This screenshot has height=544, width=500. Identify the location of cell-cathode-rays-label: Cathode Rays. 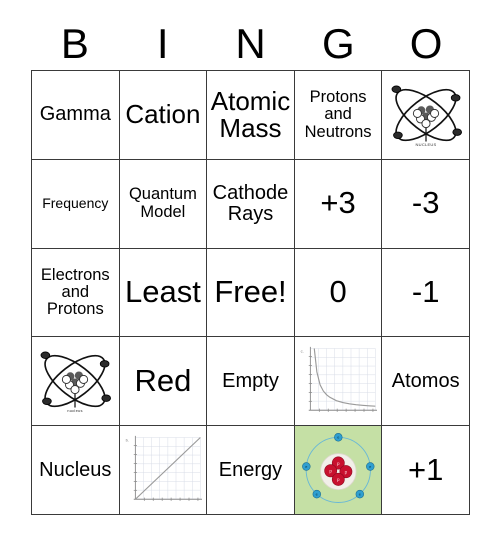
(250, 203).